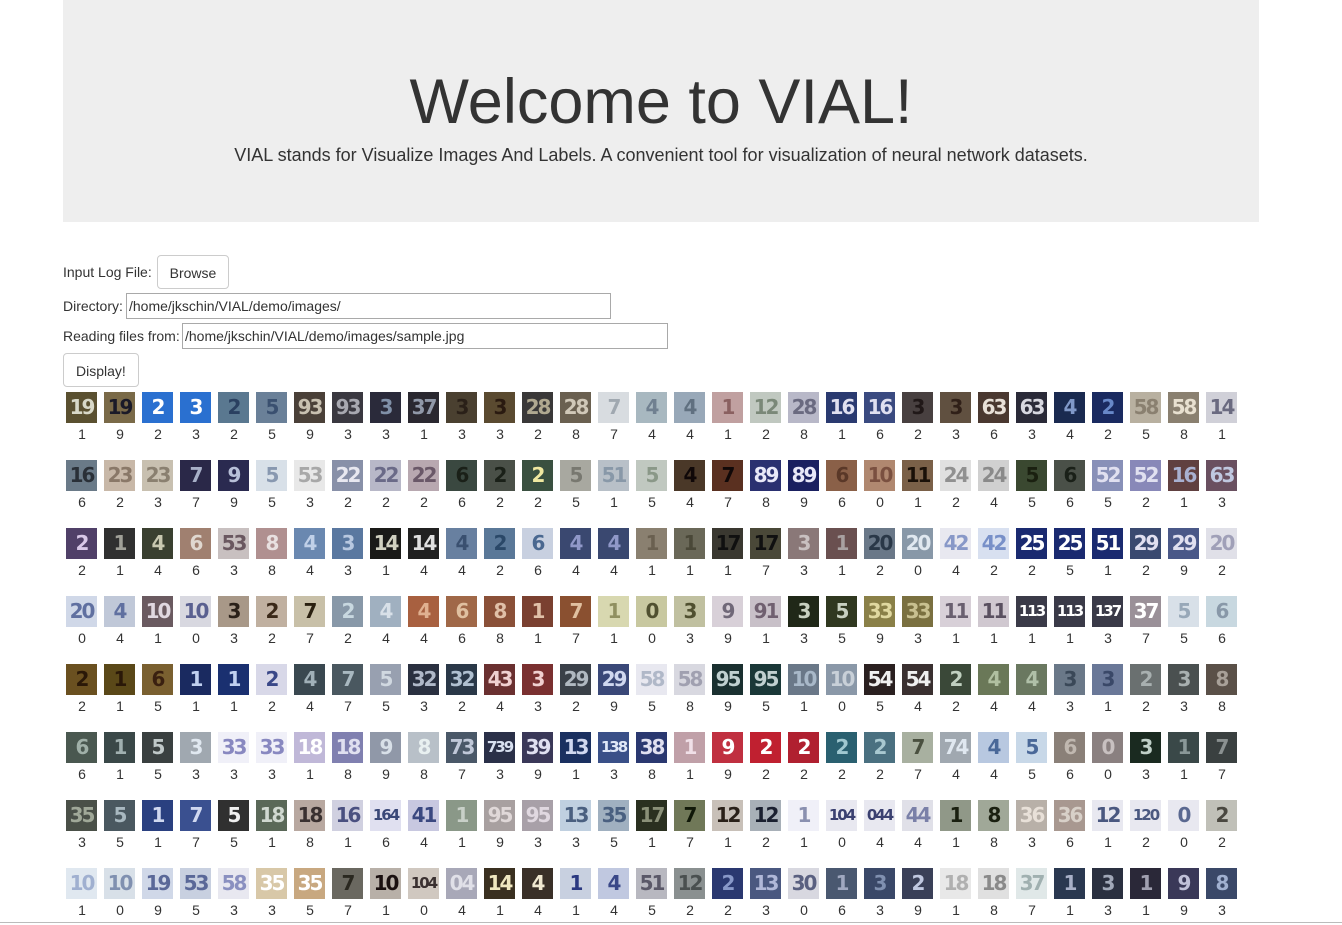 This screenshot has width=1342, height=925. I want to click on gallery-item: 31, so click(1106, 688).